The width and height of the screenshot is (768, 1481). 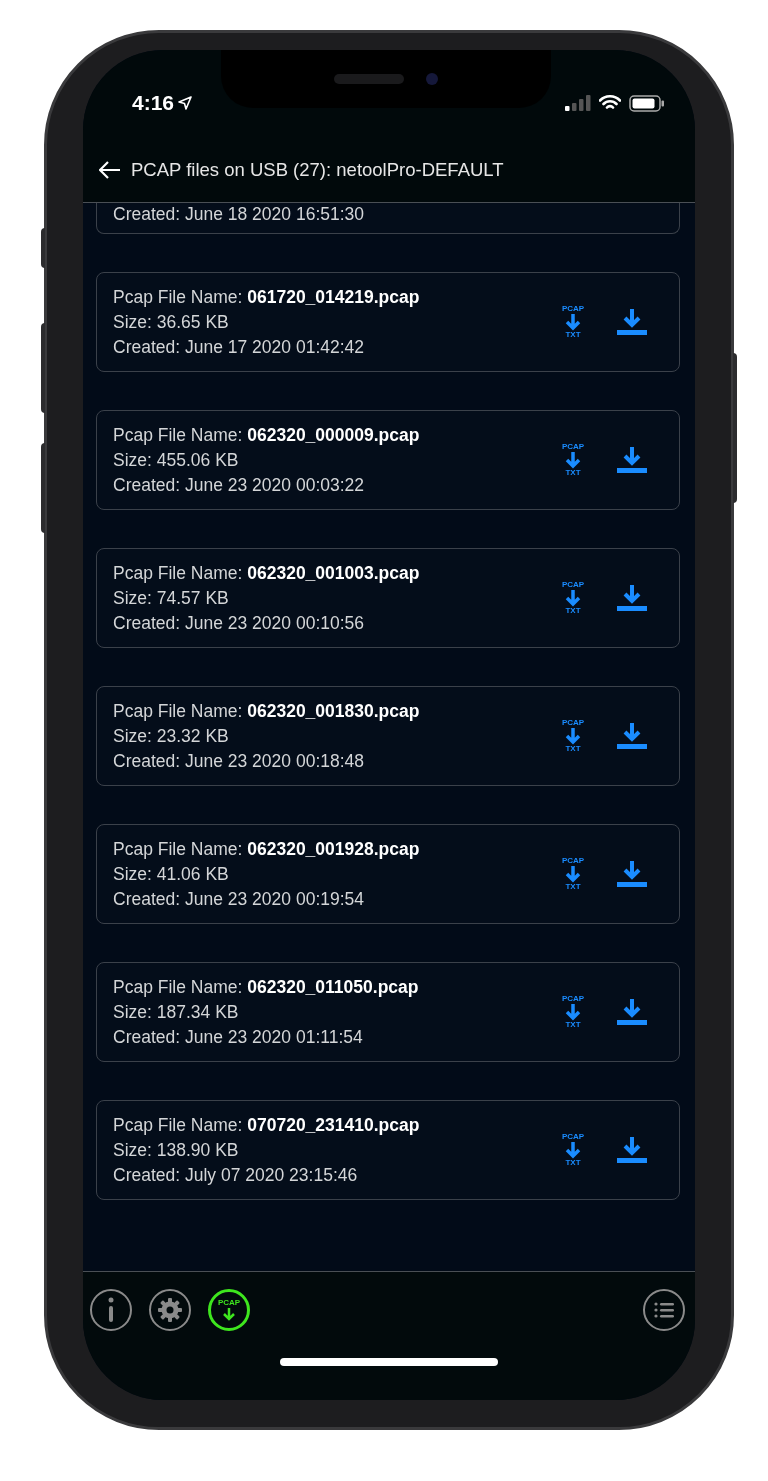 What do you see at coordinates (171, 598) in the screenshot?
I see `file-size: Size: 74.57 KB` at bounding box center [171, 598].